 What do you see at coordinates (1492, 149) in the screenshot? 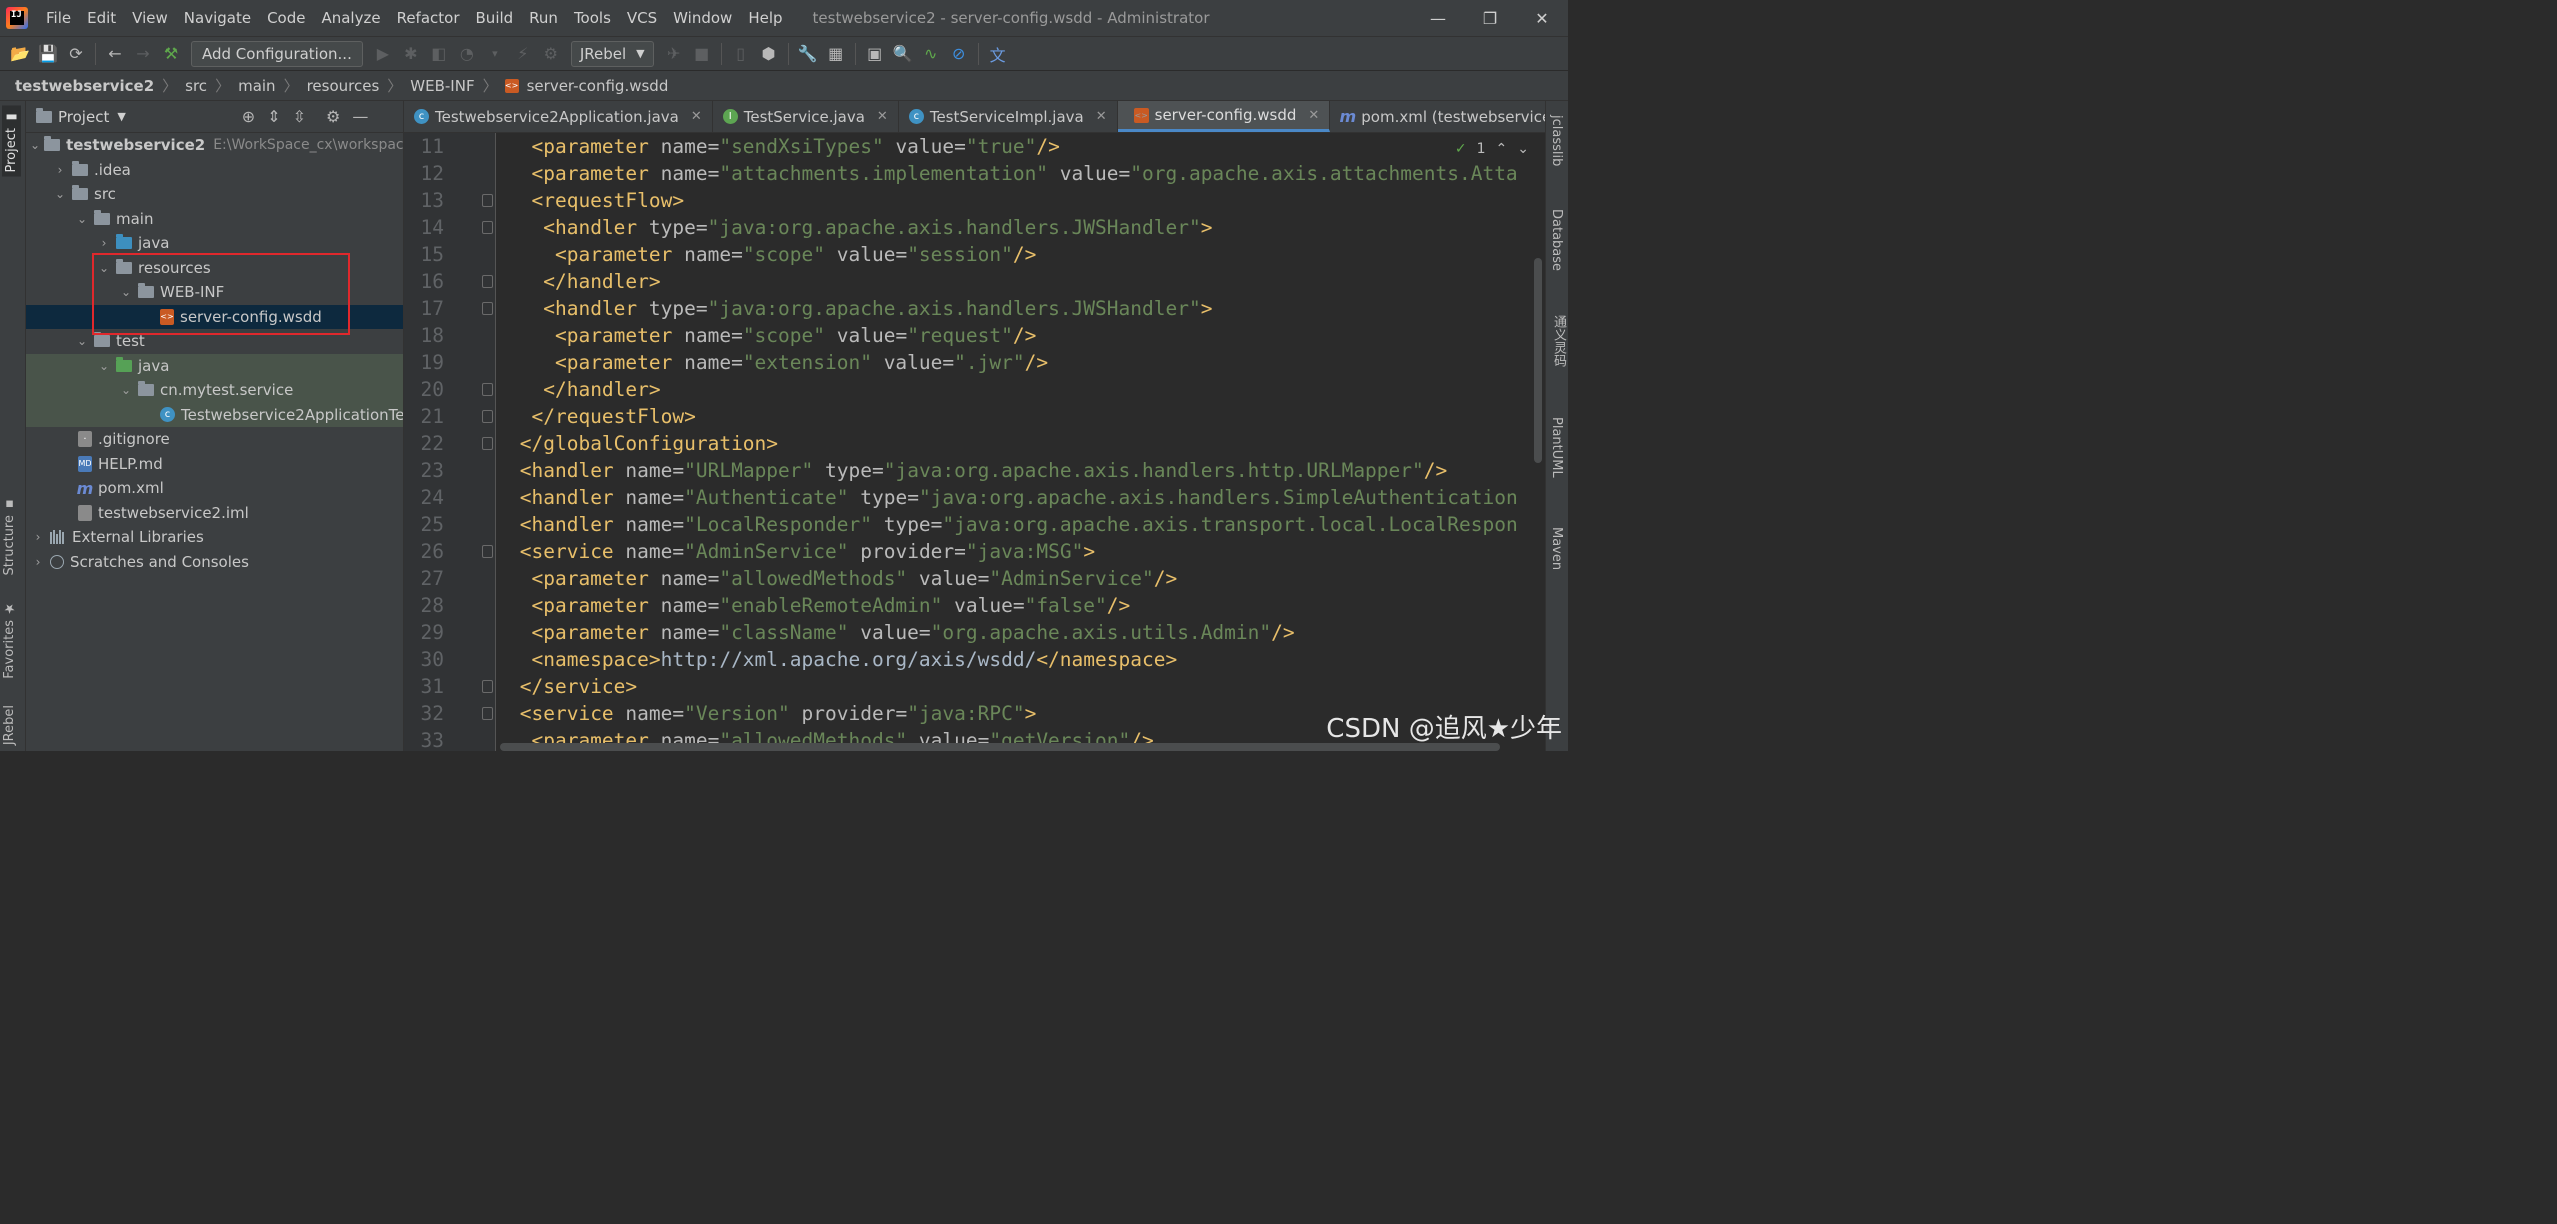
I see `inspection-widget: ✓ 1 ⌃ ⌄` at bounding box center [1492, 149].